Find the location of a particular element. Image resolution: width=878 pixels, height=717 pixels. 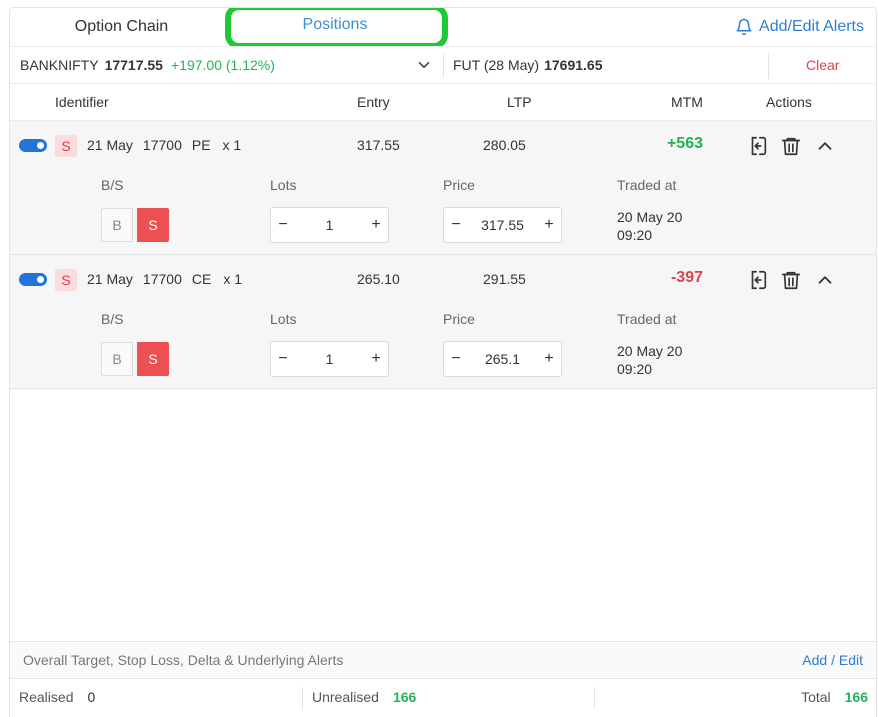

tab-positions: Positions is located at coordinates (336, 28).